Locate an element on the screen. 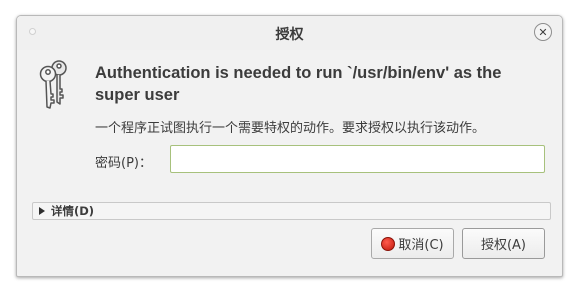  triangle-right-icon is located at coordinates (42, 211).